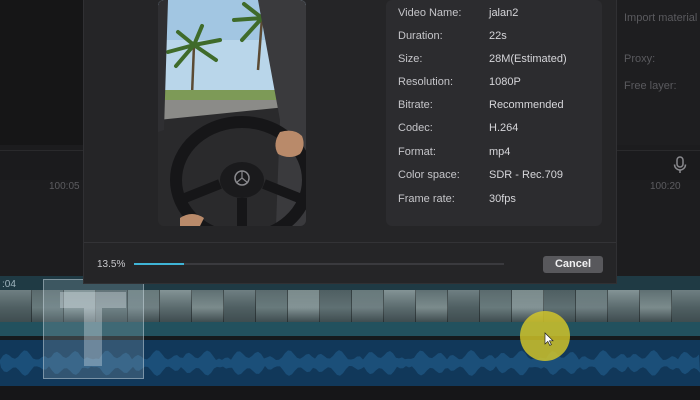 This screenshot has width=700, height=400. What do you see at coordinates (650, 86) in the screenshot?
I see `free-layer-label: Free layer:` at bounding box center [650, 86].